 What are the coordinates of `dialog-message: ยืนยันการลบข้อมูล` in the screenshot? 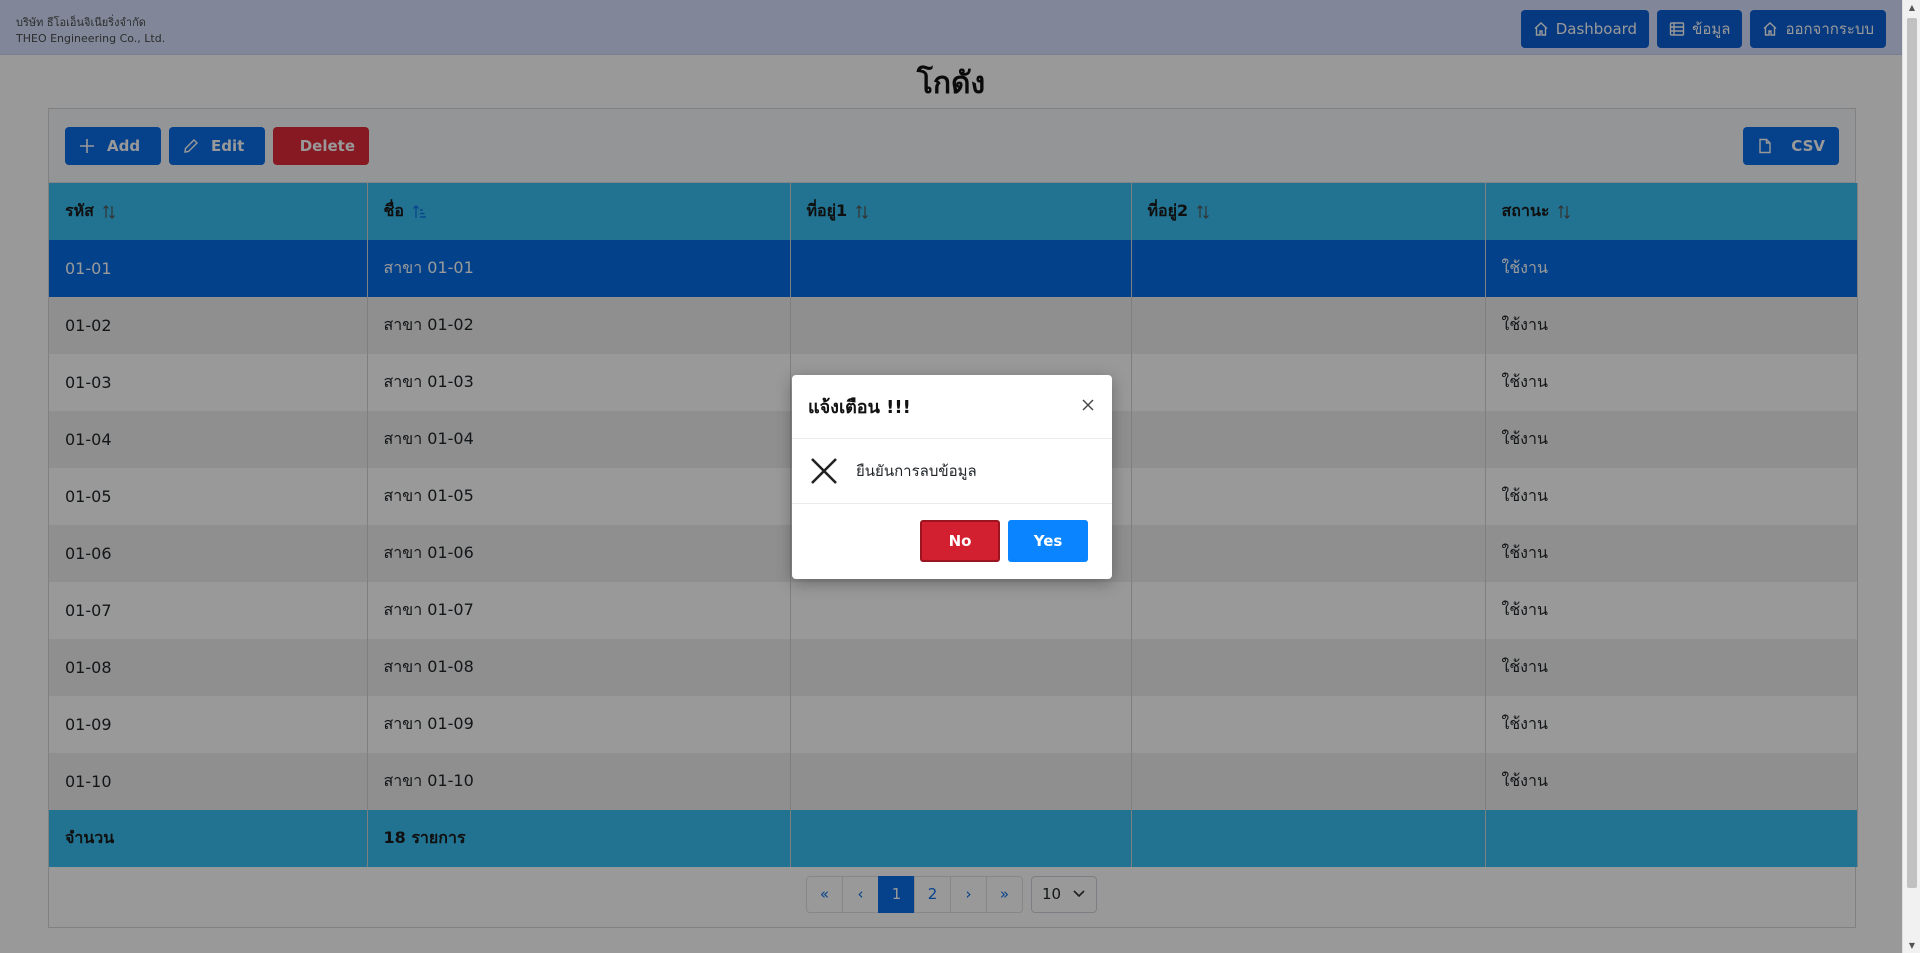 It's located at (916, 471).